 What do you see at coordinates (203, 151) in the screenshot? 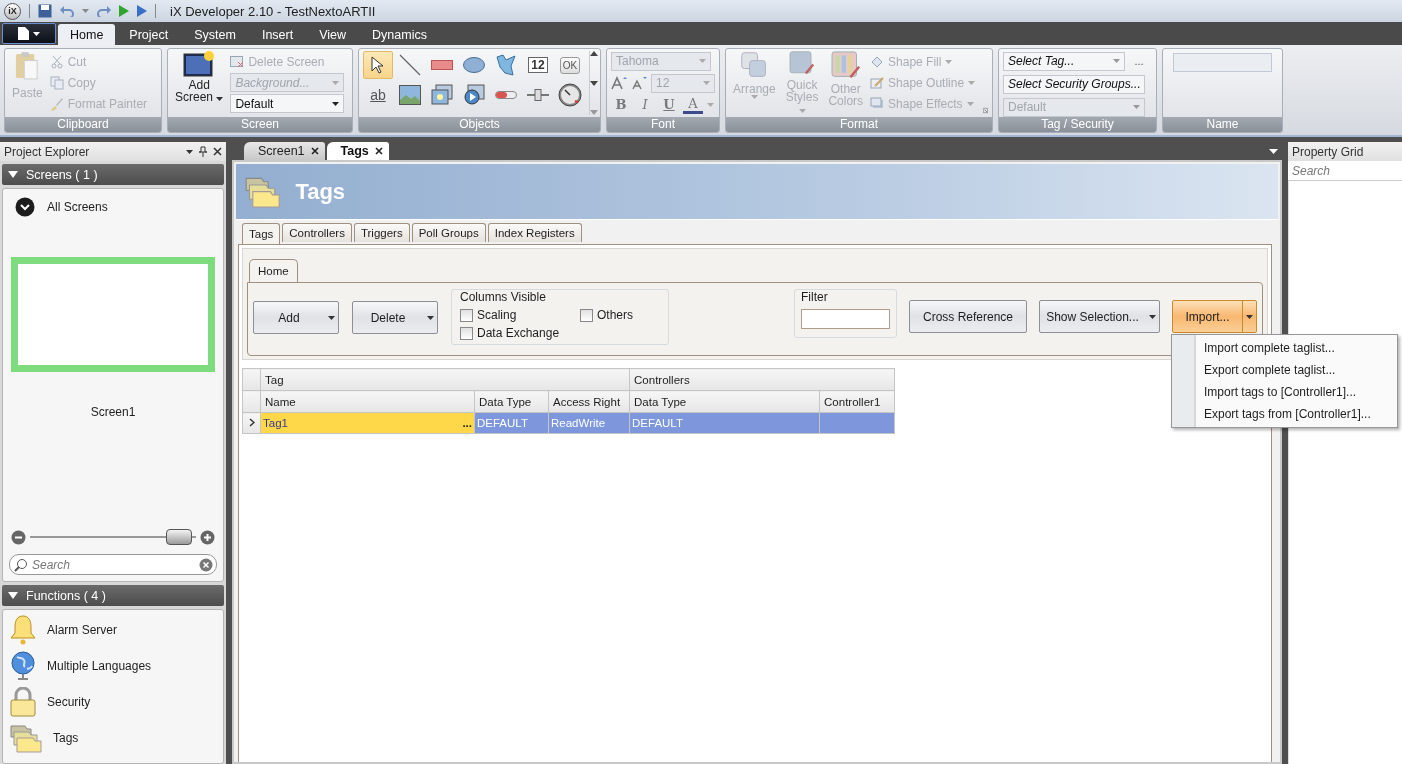
I see `pin-icon` at bounding box center [203, 151].